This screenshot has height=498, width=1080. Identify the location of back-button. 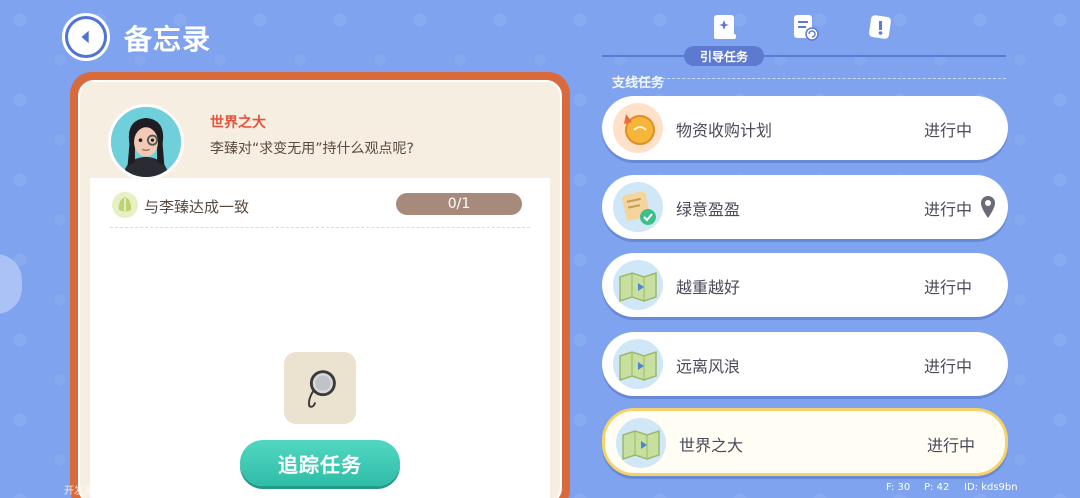
(86, 37).